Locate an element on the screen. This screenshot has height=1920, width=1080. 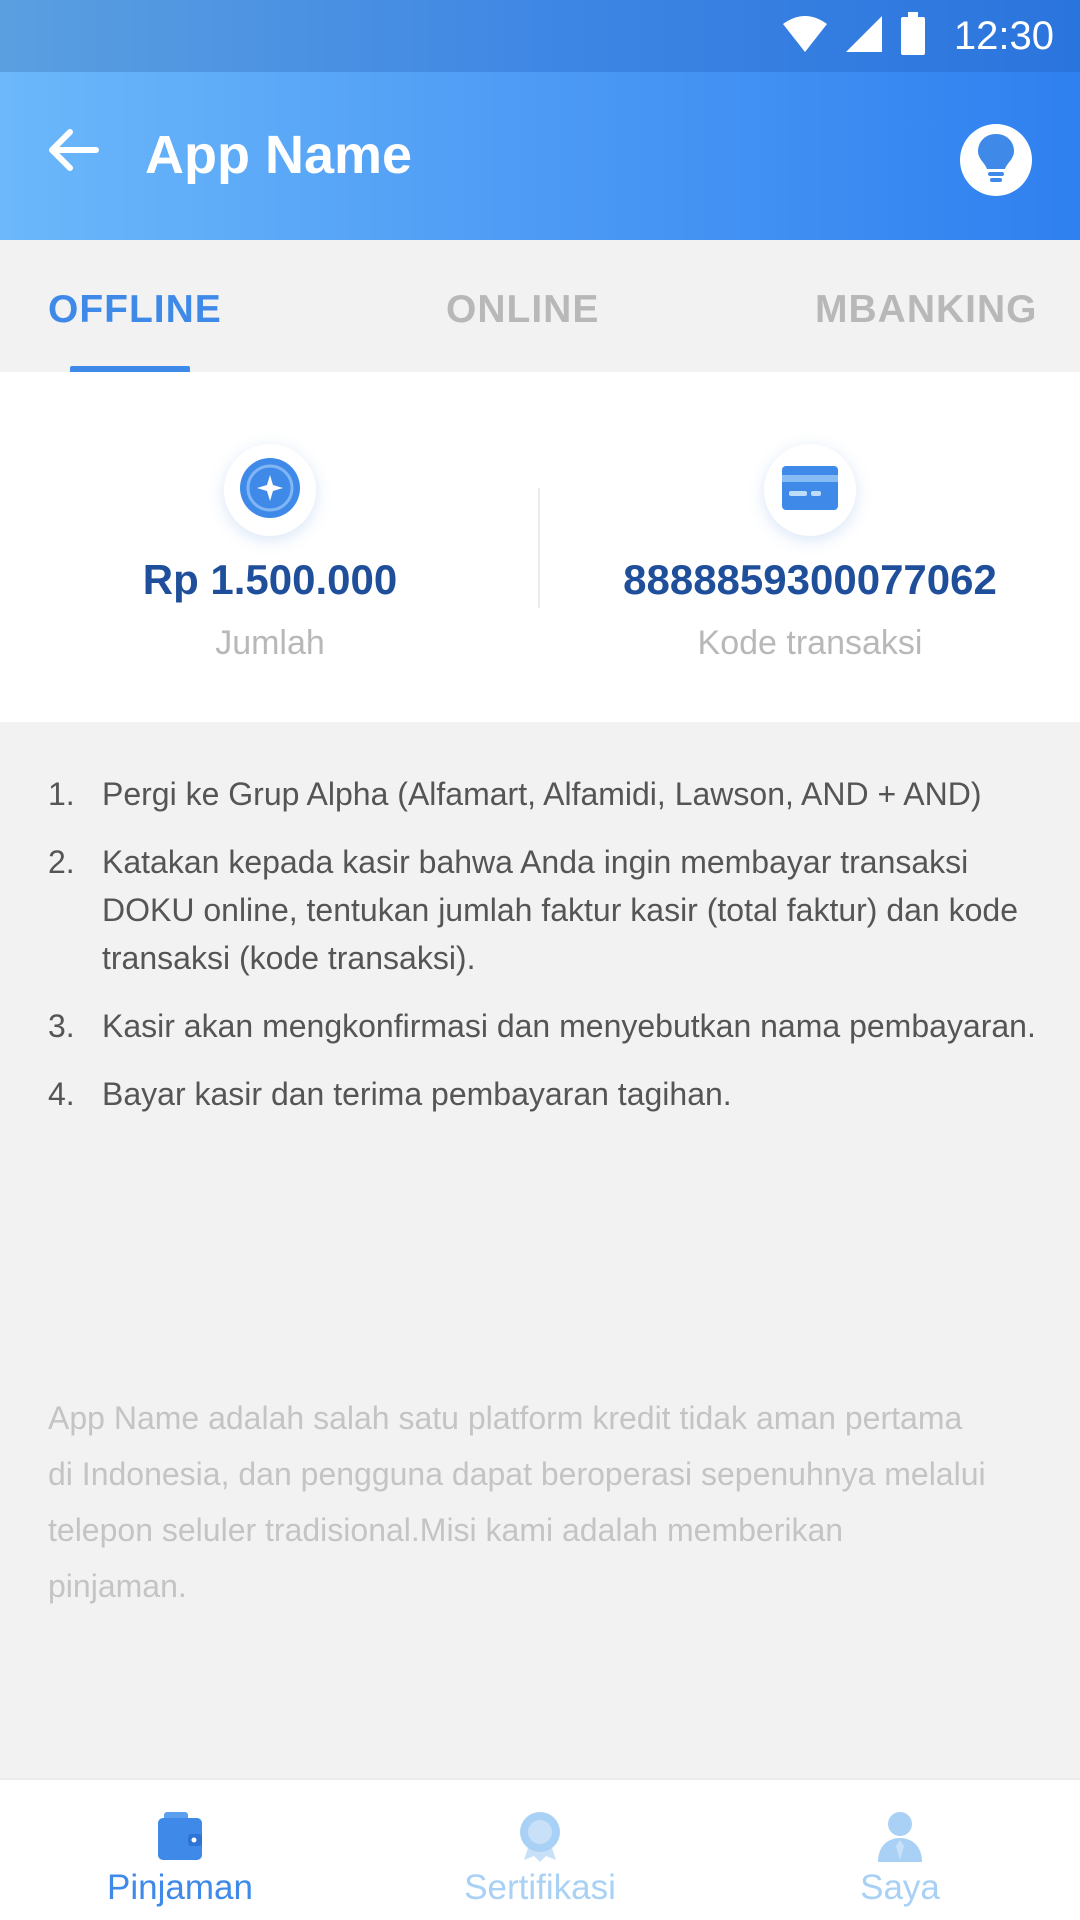
page-title: App Name is located at coordinates (279, 155).